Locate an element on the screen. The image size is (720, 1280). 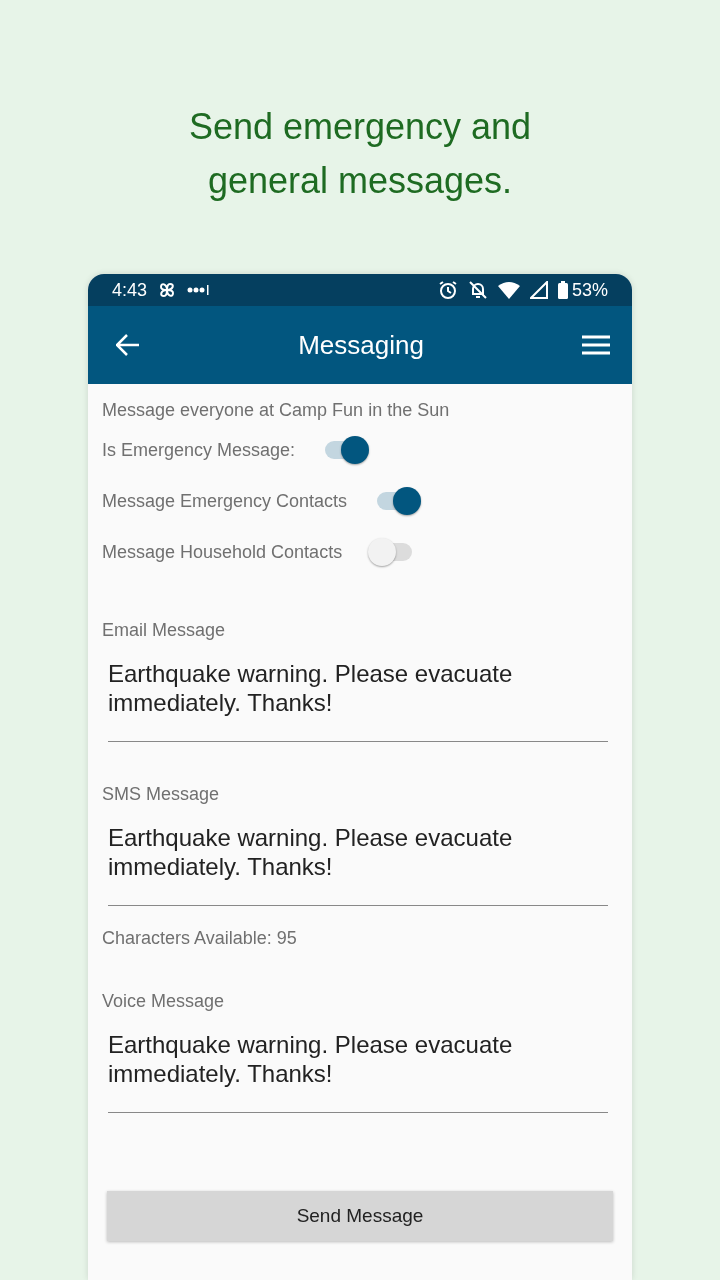
headline: Send emergency and general messages. is located at coordinates (360, 154).